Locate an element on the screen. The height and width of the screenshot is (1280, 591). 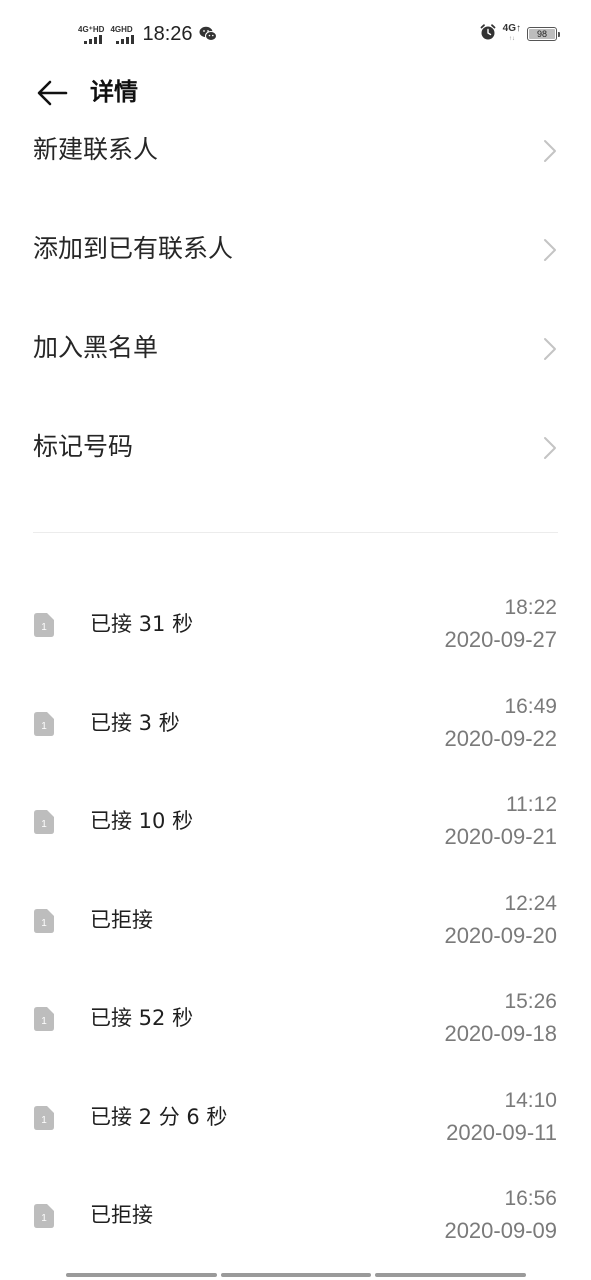
network-sub-label: ↑↓ is located at coordinates (511, 39).